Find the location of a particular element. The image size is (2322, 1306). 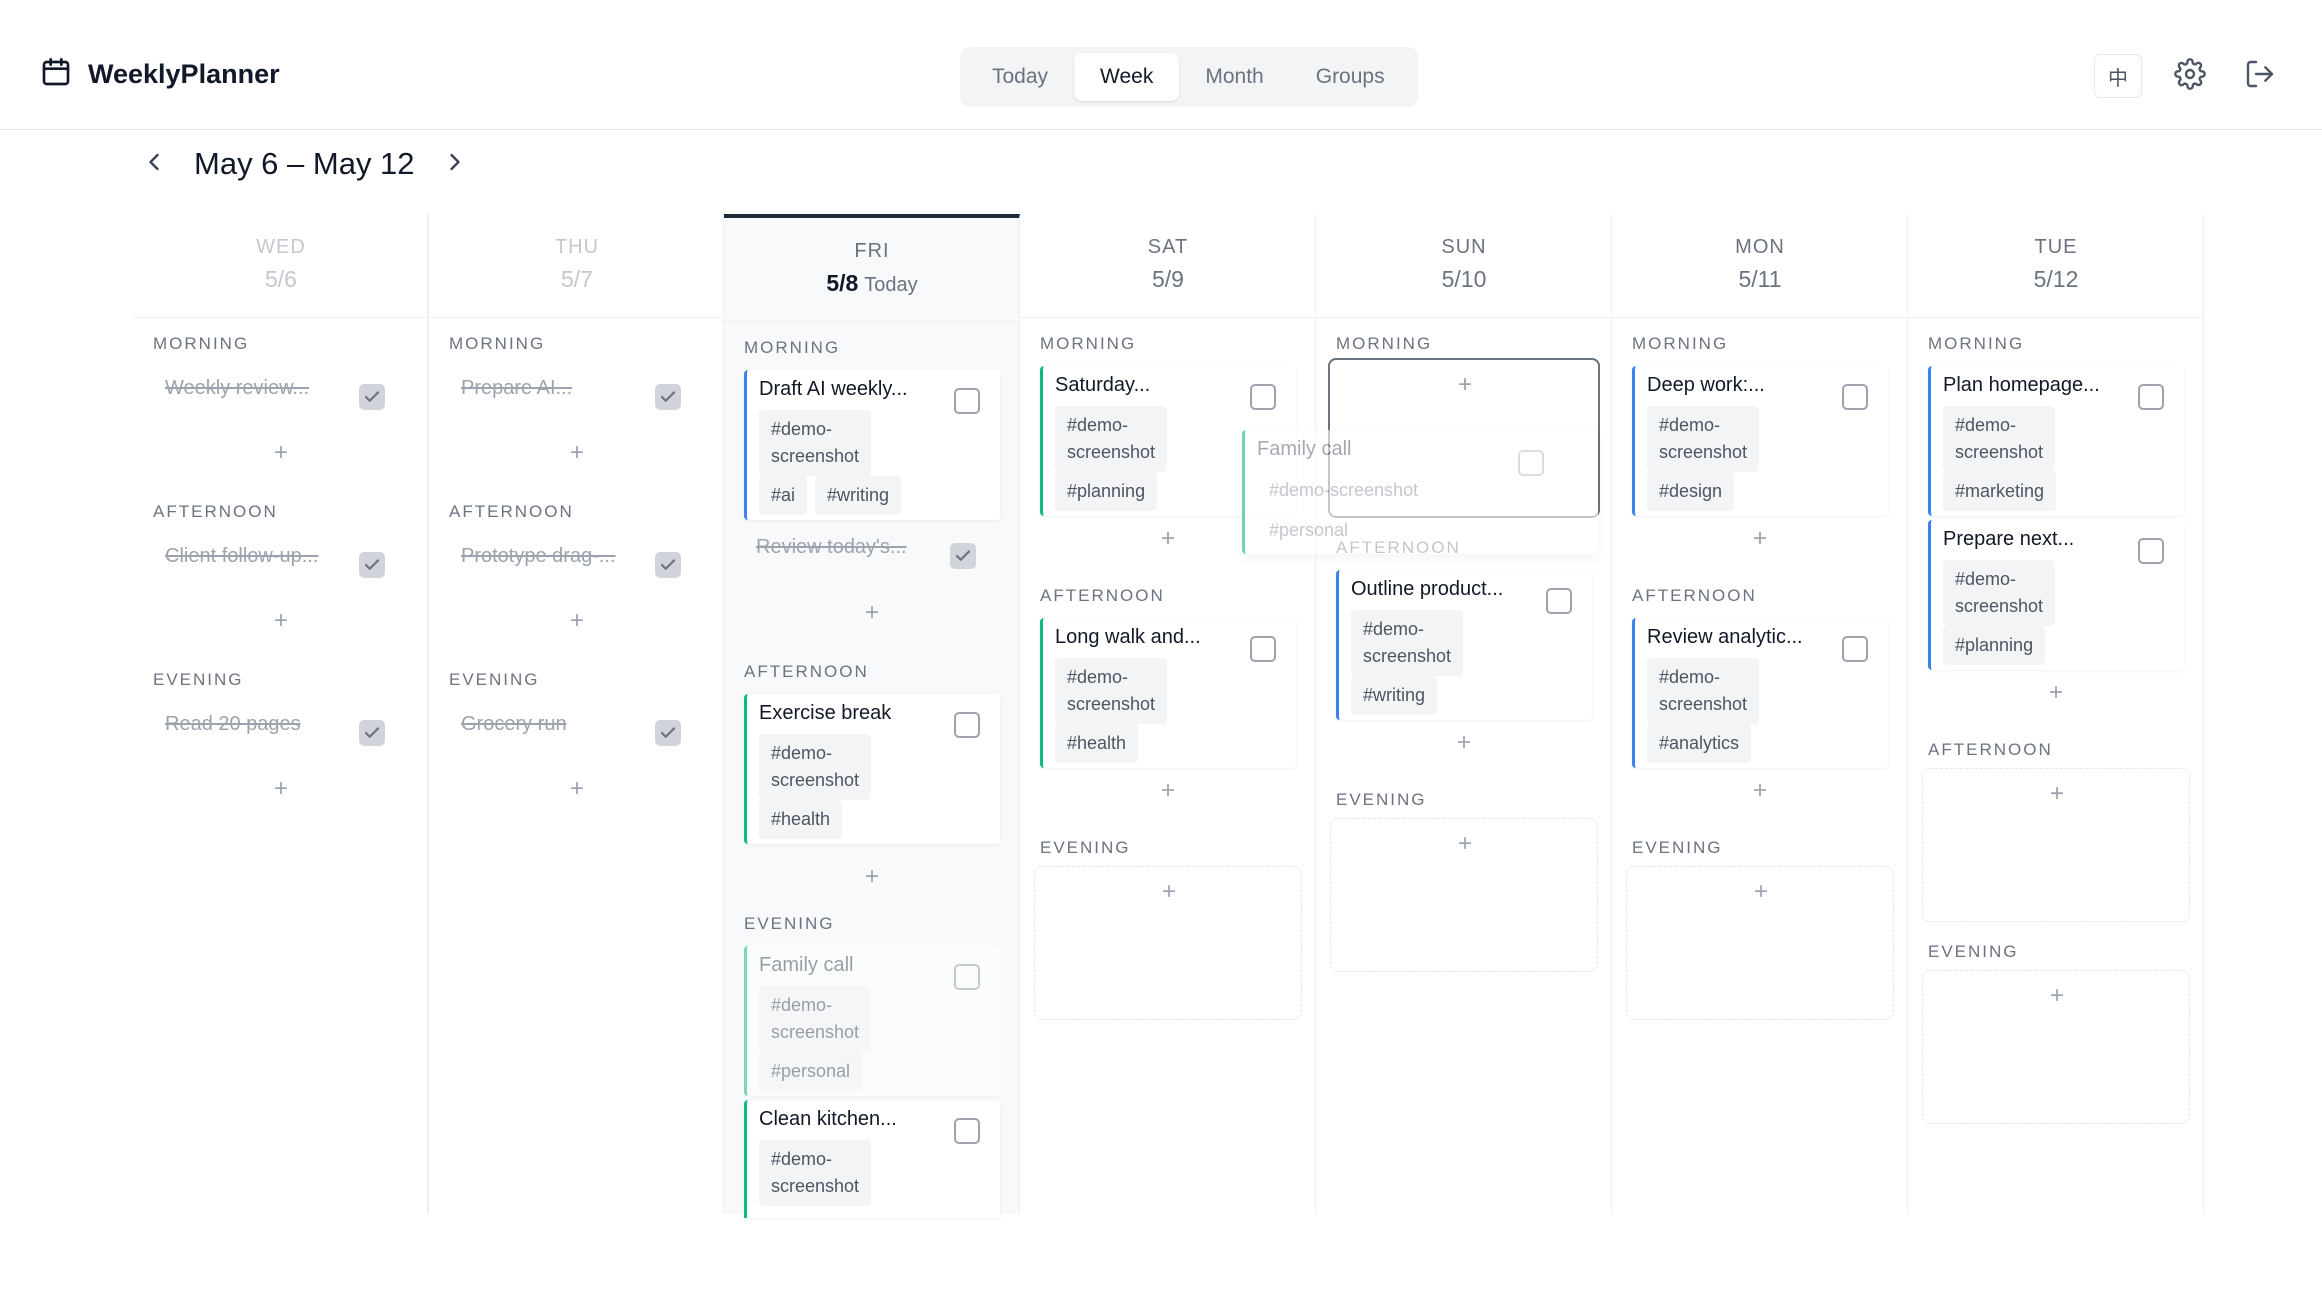

settings-button is located at coordinates (2190, 76).